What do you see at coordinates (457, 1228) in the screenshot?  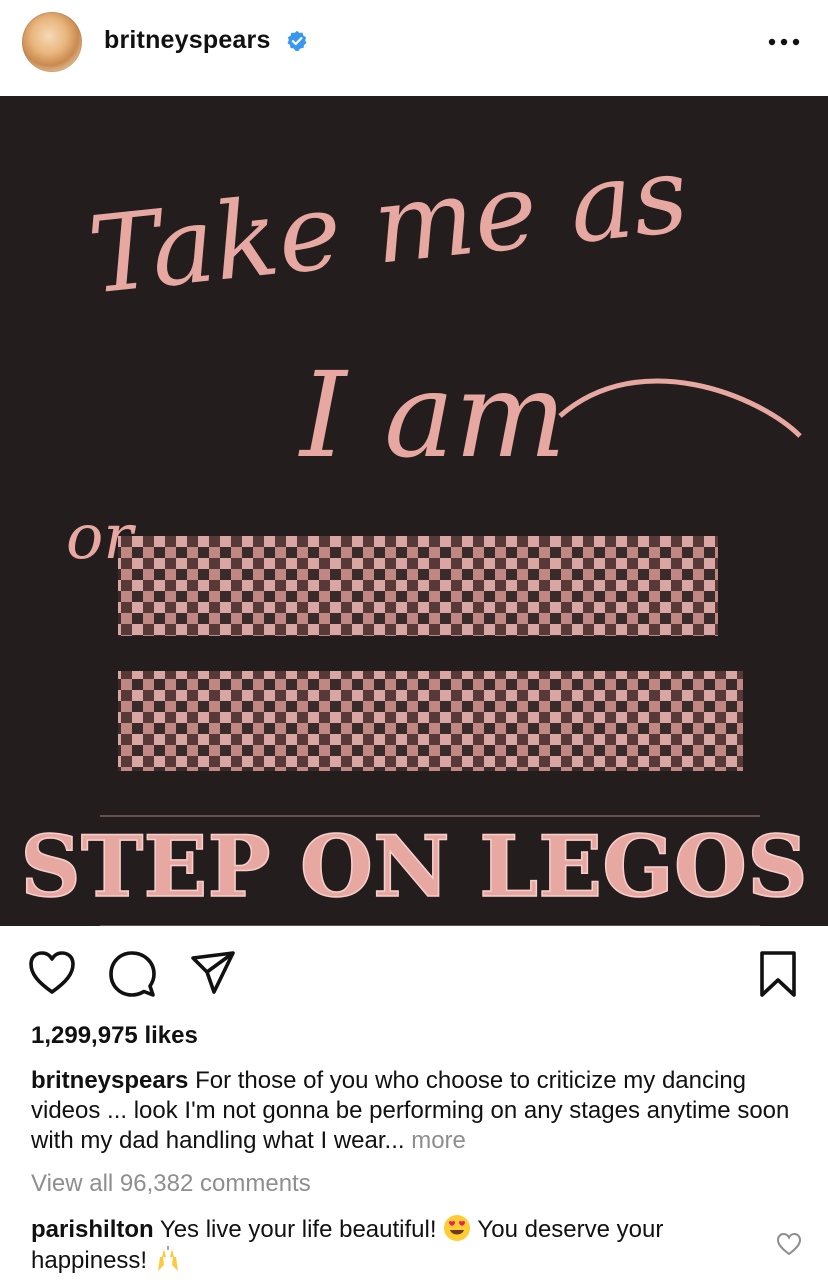 I see `heart-eyes-emoji-icon` at bounding box center [457, 1228].